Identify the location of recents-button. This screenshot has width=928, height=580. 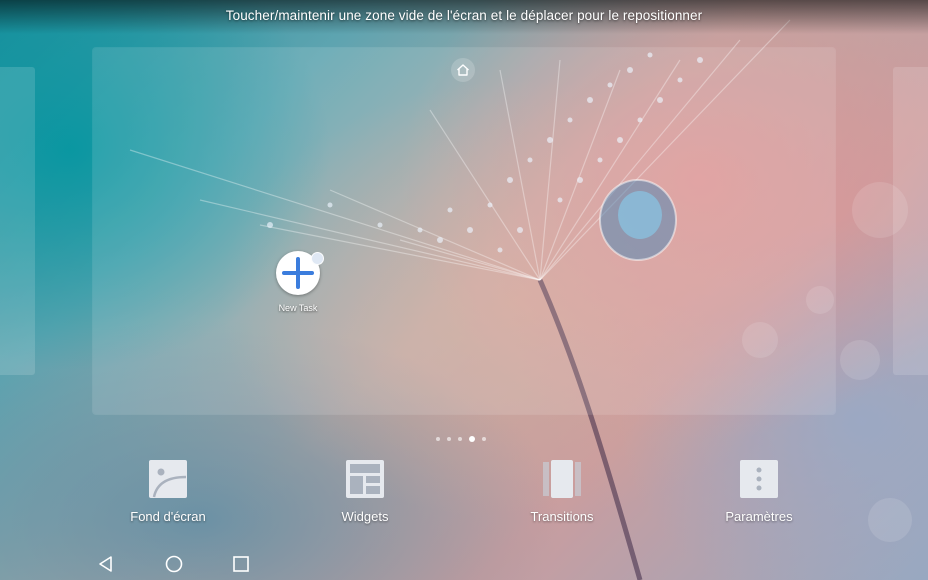
(241, 564).